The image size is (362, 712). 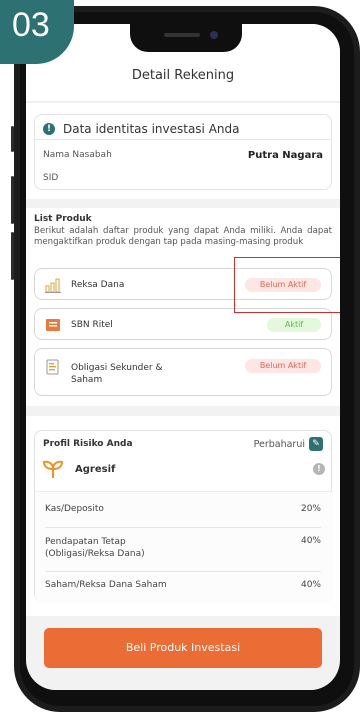 I want to click on update-button: Perbaharui ✎, so click(x=288, y=444).